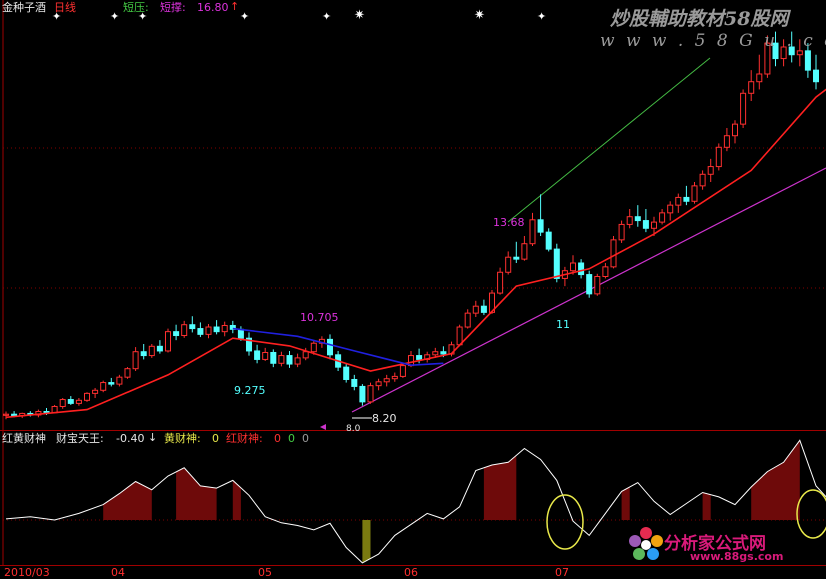  What do you see at coordinates (153, 437) in the screenshot?
I see `king-arrow-icon: ↓` at bounding box center [153, 437].